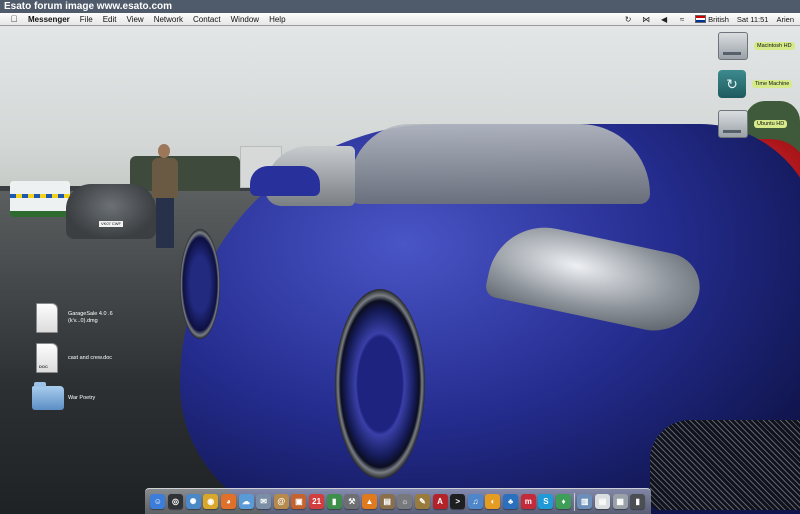 The width and height of the screenshot is (800, 514). I want to click on dock-ical-icon: 21, so click(317, 501).